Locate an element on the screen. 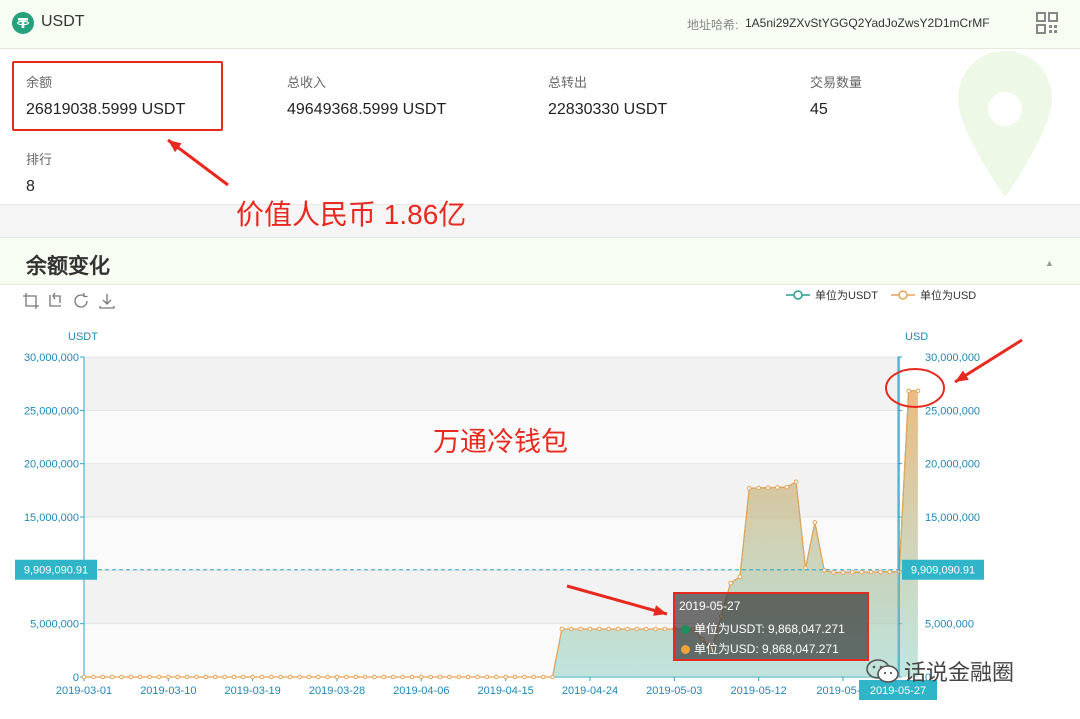 The height and width of the screenshot is (719, 1080). zoom-select-icon is located at coordinates (31, 301).